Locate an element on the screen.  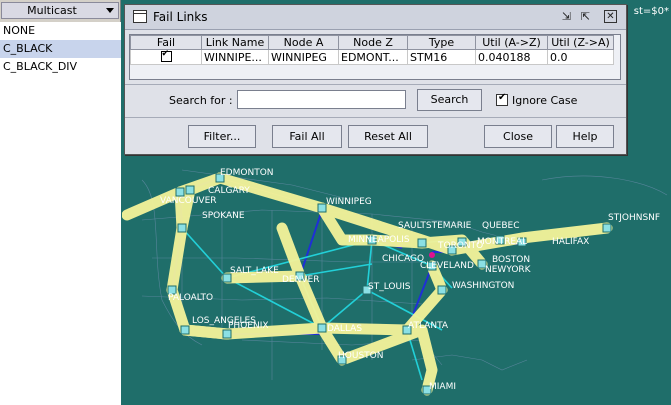
column-header: Node A is located at coordinates (303, 42).